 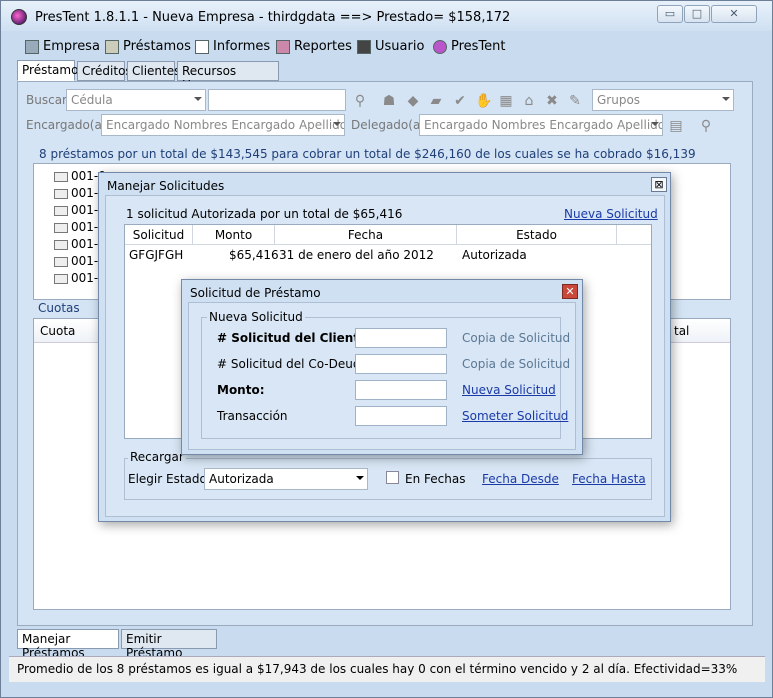 I want to click on check-icon: ✔, so click(x=460, y=101).